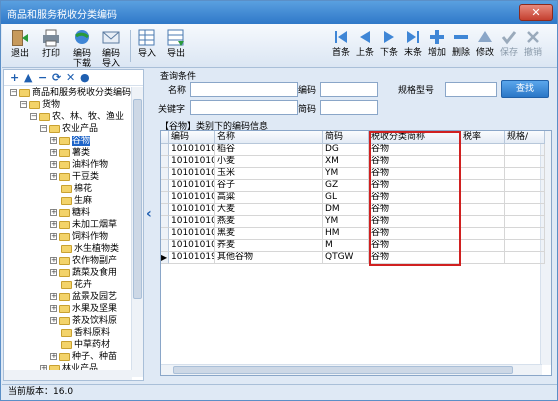 The width and height of the screenshot is (558, 401). Describe the element at coordinates (269, 186) in the screenshot. I see `table-cell: 谷子` at that location.